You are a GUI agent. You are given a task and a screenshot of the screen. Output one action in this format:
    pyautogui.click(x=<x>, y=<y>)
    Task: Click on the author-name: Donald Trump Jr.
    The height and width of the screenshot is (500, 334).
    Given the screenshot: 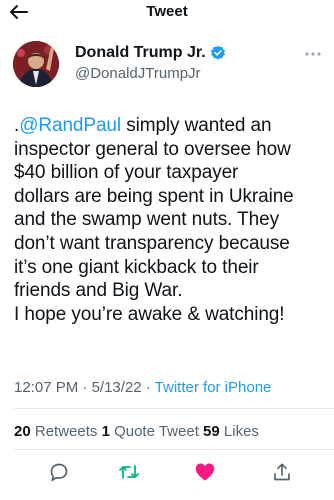 What is the action you would take?
    pyautogui.click(x=150, y=53)
    